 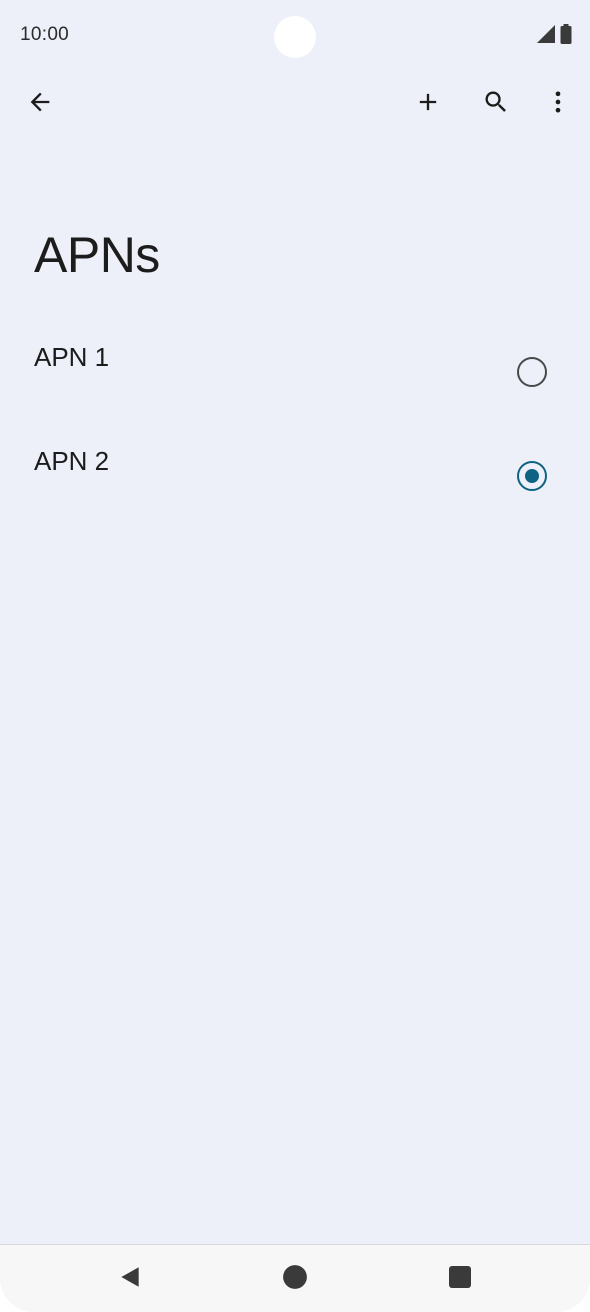 I want to click on more-vert-icon, so click(x=558, y=104).